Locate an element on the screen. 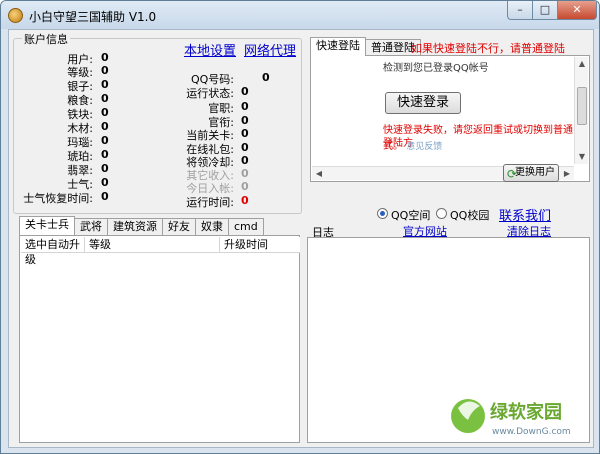  scroll-right-icon: ▶ is located at coordinates (567, 174).